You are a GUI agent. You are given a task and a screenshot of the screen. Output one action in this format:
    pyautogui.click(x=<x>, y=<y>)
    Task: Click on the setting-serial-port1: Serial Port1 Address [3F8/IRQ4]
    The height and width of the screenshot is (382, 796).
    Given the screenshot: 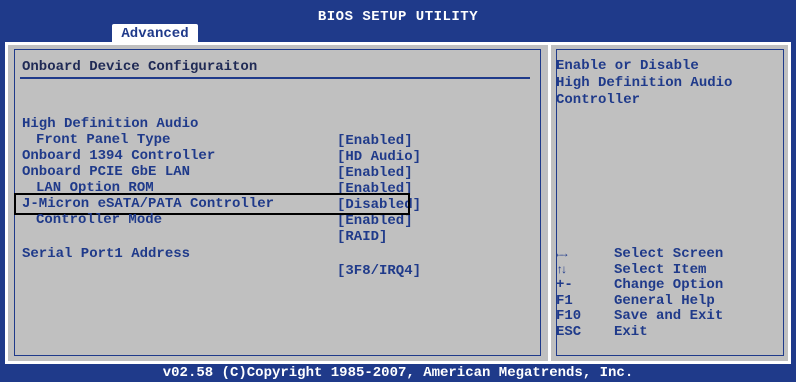 What is the action you would take?
    pyautogui.click(x=272, y=254)
    